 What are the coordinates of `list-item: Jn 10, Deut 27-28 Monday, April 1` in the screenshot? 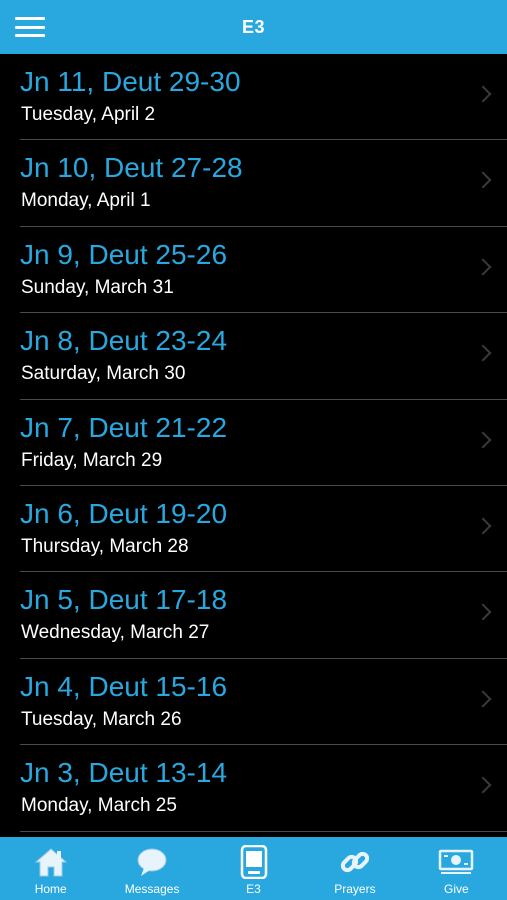 It's located at (263, 183).